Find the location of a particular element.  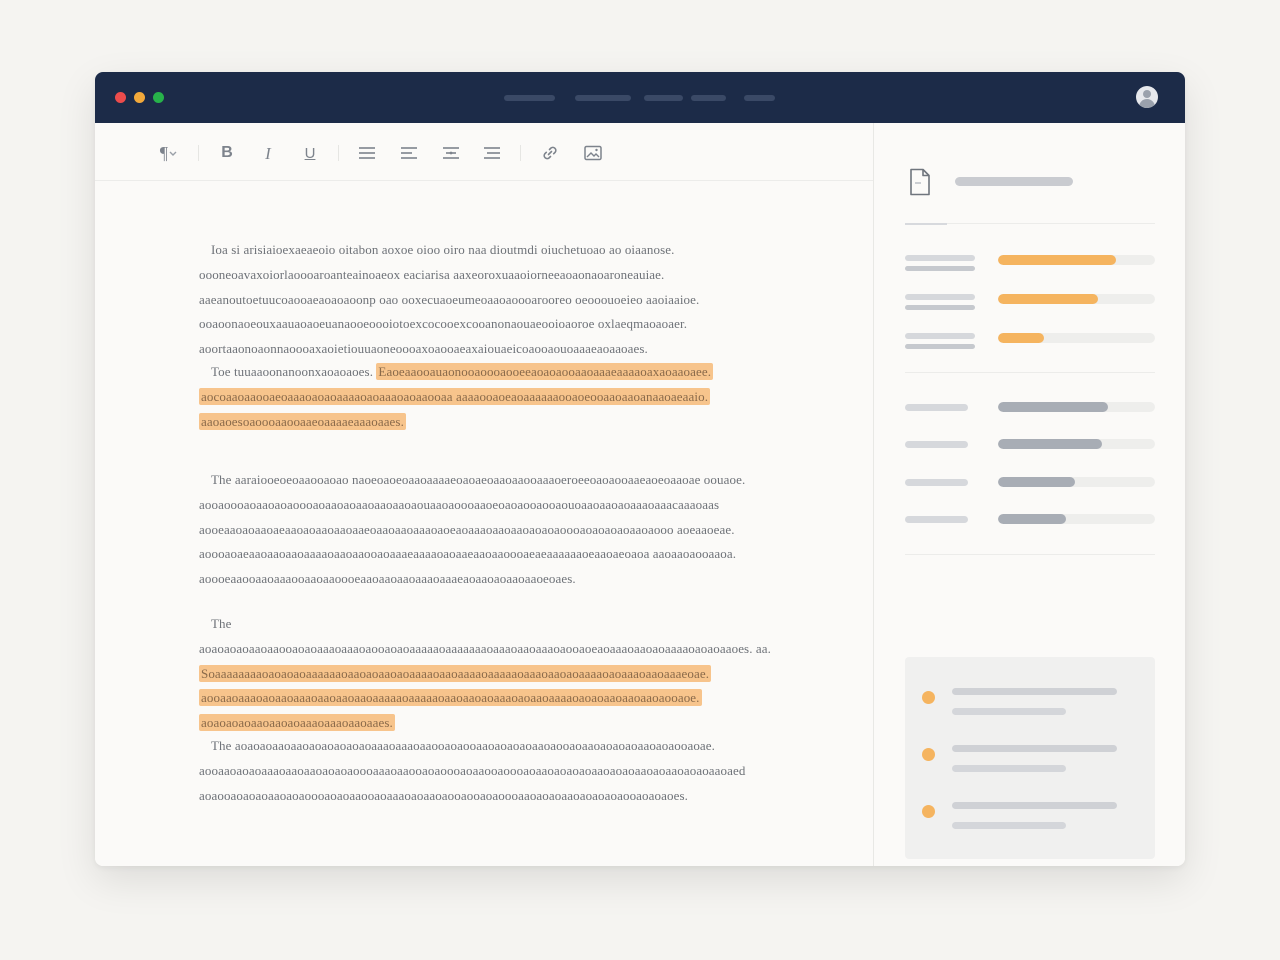

window-close-button is located at coordinates (120, 97).